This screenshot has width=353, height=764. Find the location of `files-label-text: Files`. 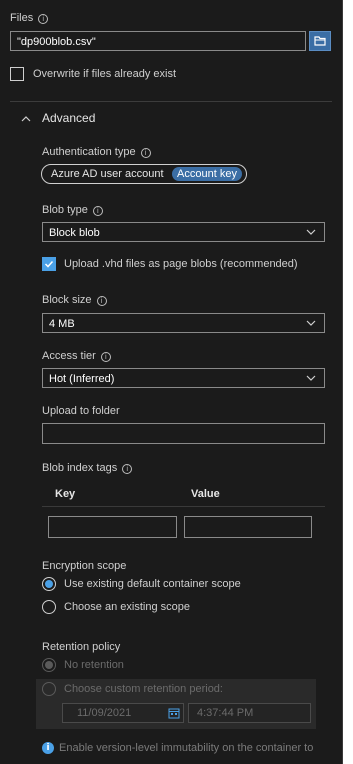

files-label-text: Files is located at coordinates (22, 18).